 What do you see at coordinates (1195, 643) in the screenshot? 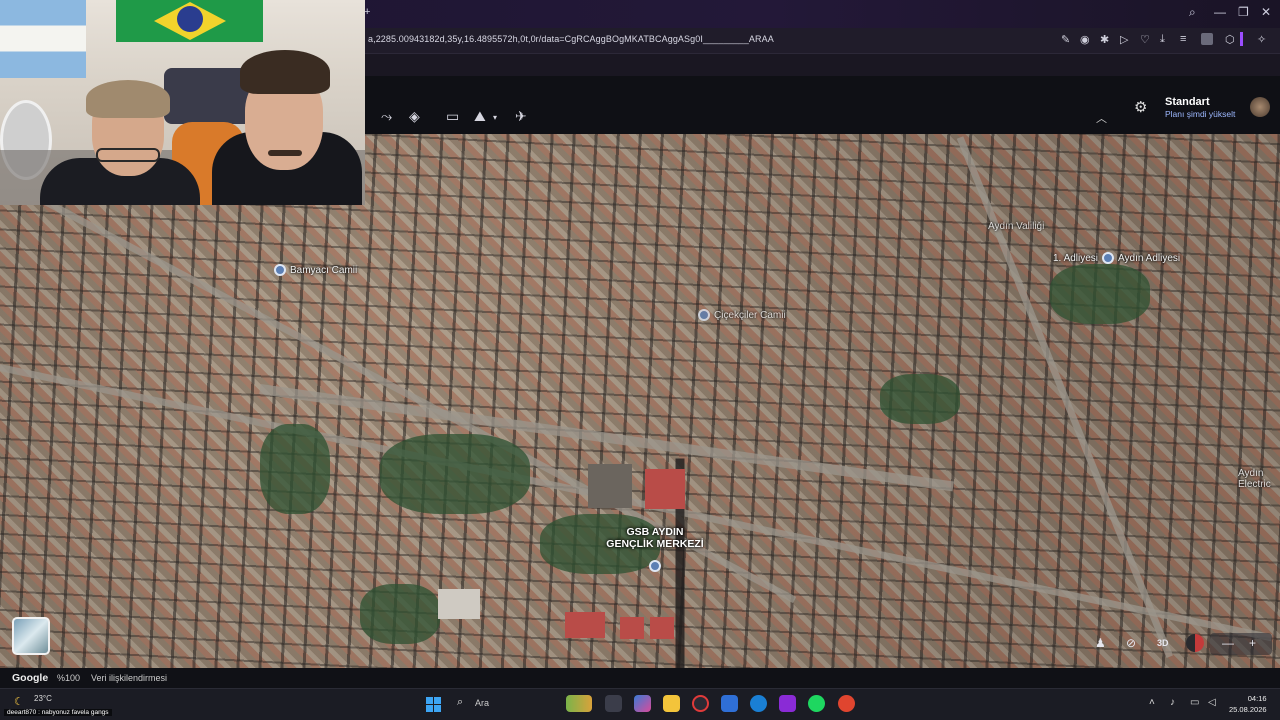
I see `compass-icon` at bounding box center [1195, 643].